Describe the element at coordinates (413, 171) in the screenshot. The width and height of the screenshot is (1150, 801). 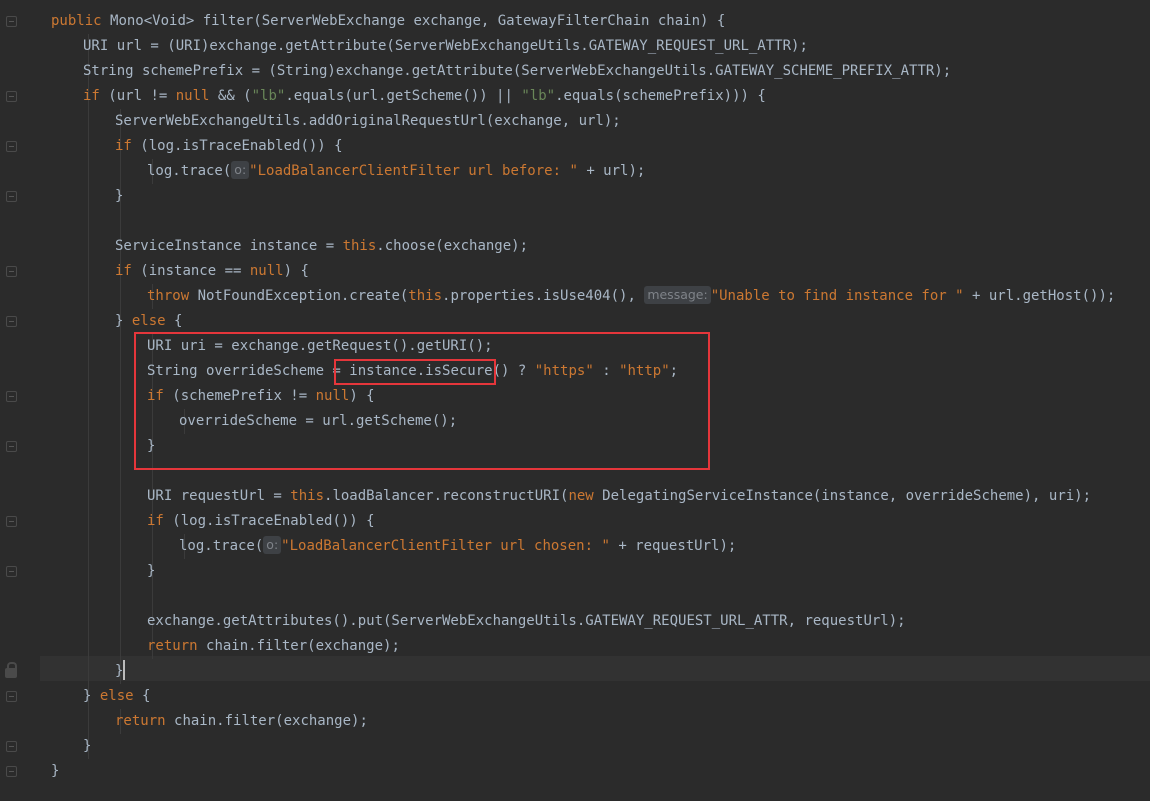
I see `code-string: "LoadBalancerClientFilter url before: "` at that location.